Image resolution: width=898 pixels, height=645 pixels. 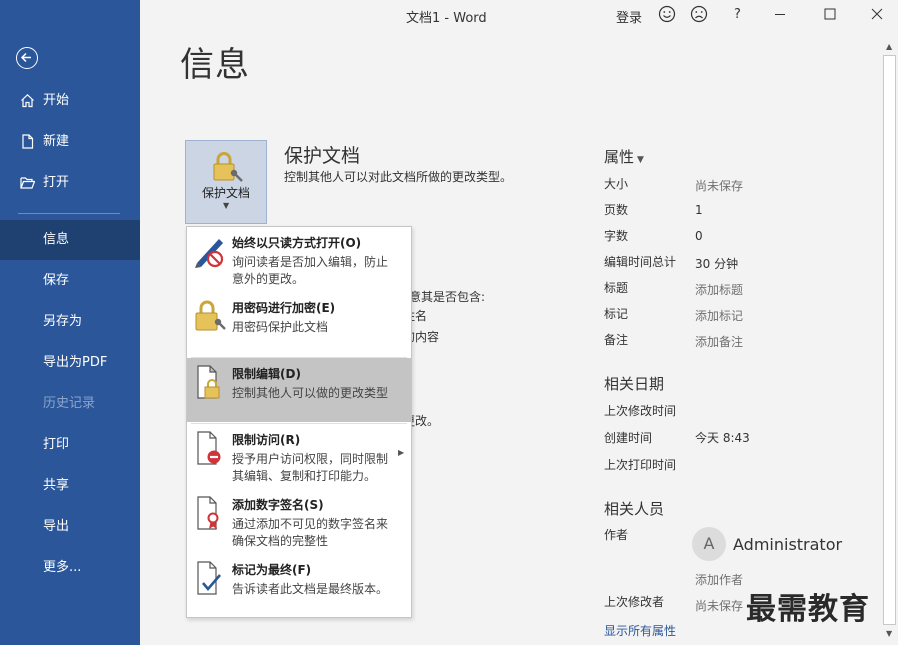 What do you see at coordinates (56, 141) in the screenshot?
I see `sidebar-item-label: 新建` at bounding box center [56, 141].